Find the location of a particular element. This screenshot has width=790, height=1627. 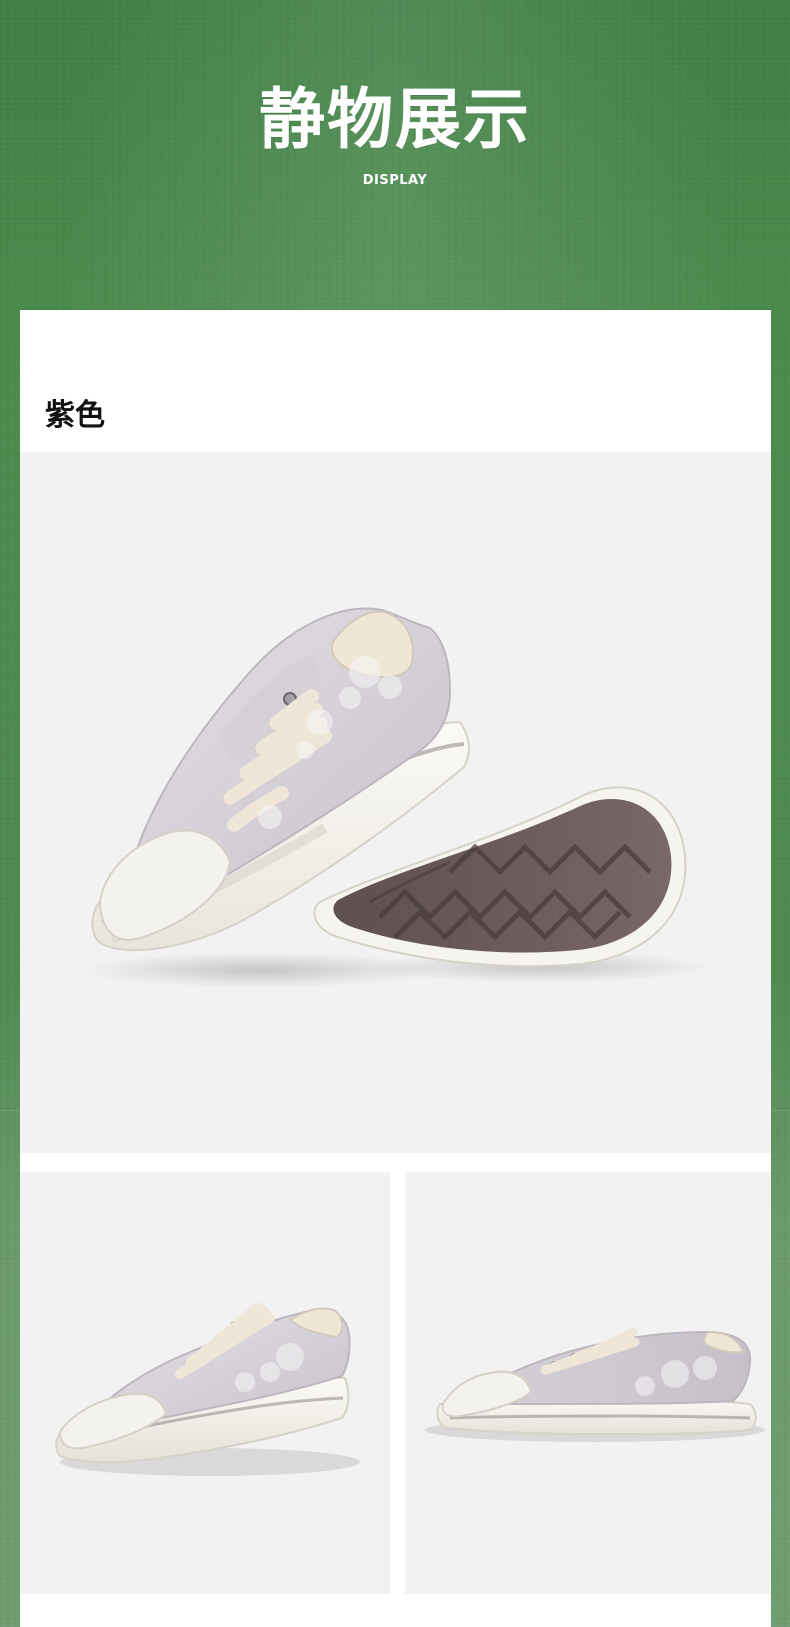

color-variant-label: 紫色 is located at coordinates (75, 415).